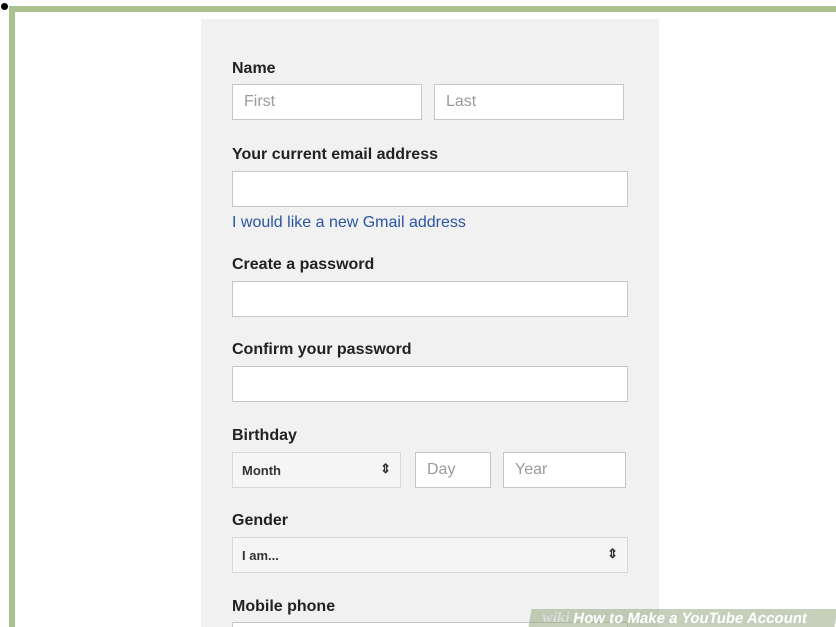 This screenshot has height=627, width=836. Describe the element at coordinates (564, 470) in the screenshot. I see `birth-year-input` at that location.